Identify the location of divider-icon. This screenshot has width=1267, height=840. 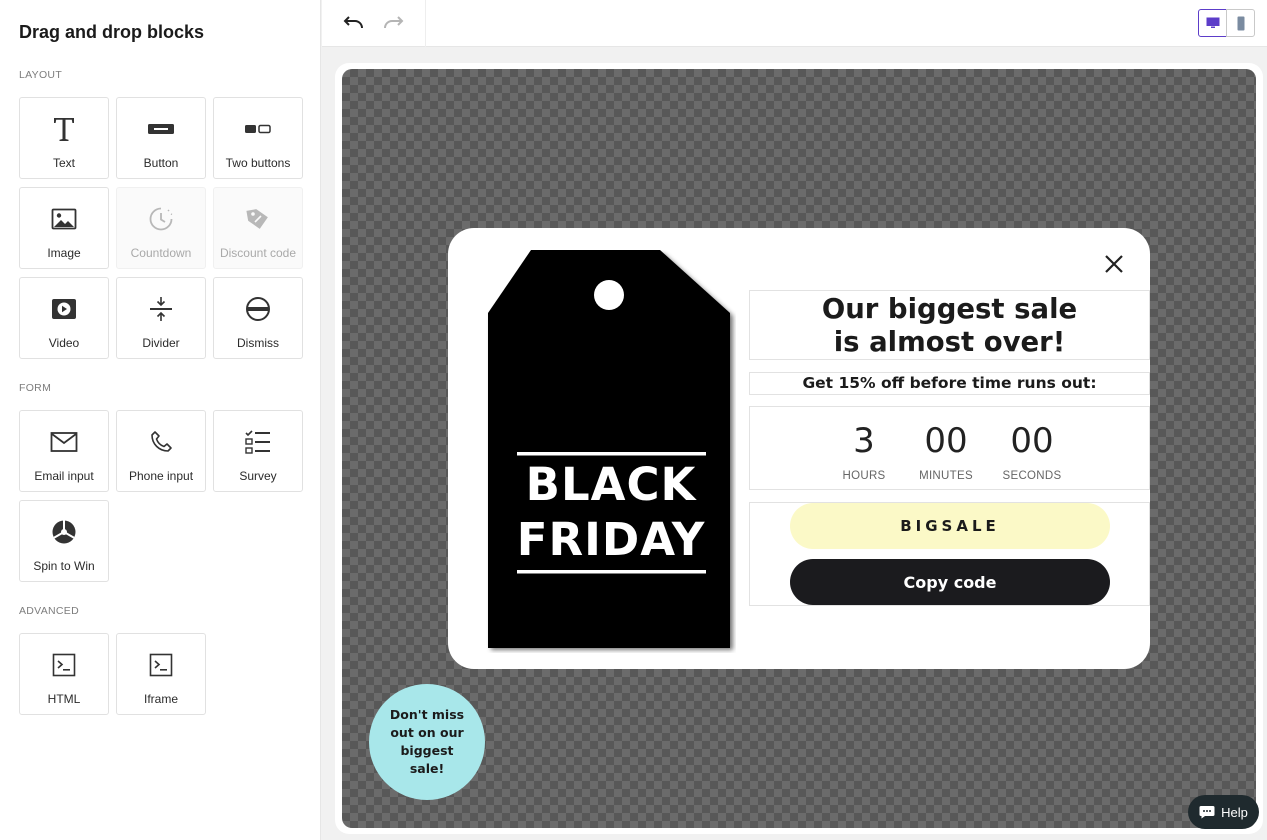
(161, 309).